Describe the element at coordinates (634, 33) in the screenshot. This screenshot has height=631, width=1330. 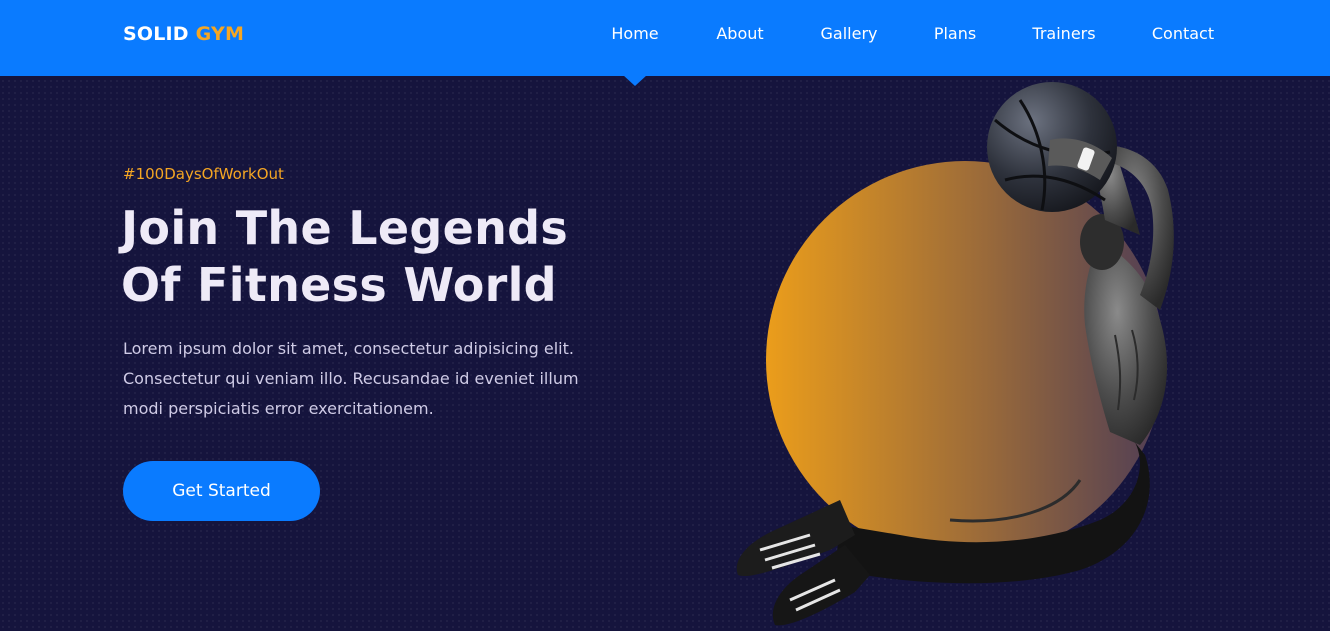
I see `nav-item-home: Home` at that location.